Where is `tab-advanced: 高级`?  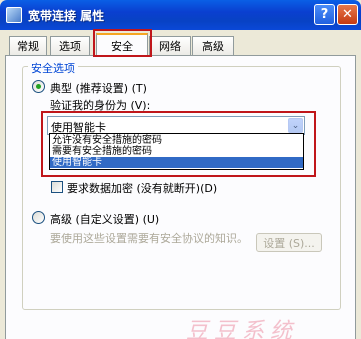 tab-advanced: 高级 is located at coordinates (213, 45).